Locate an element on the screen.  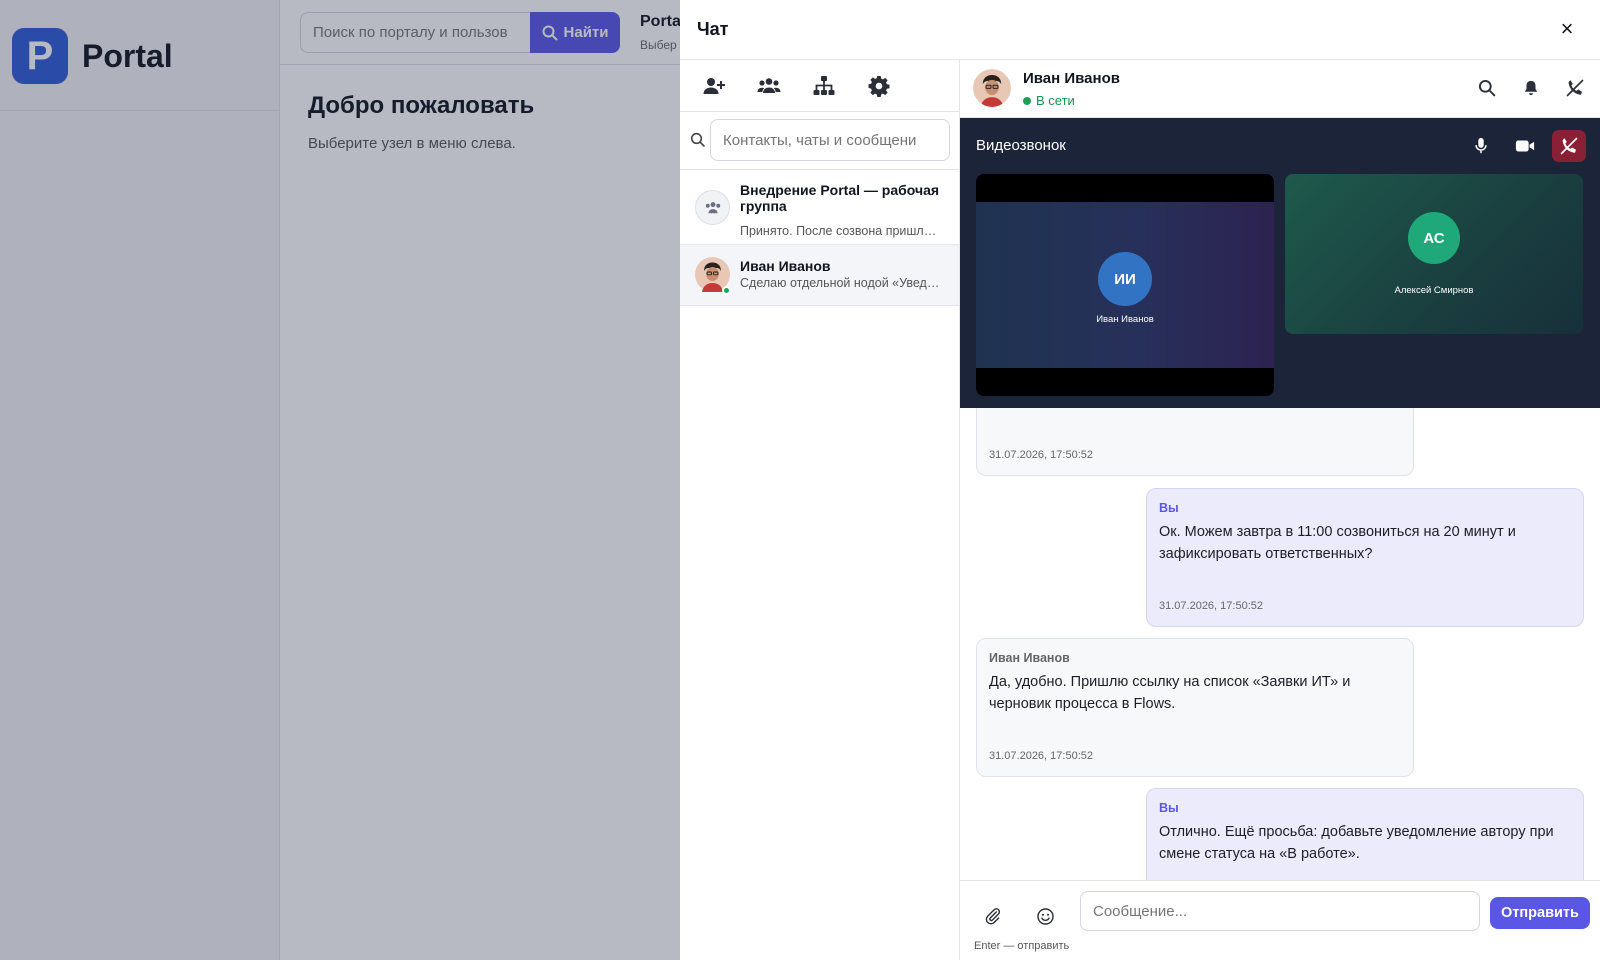
group-avatar is located at coordinates (712, 207).